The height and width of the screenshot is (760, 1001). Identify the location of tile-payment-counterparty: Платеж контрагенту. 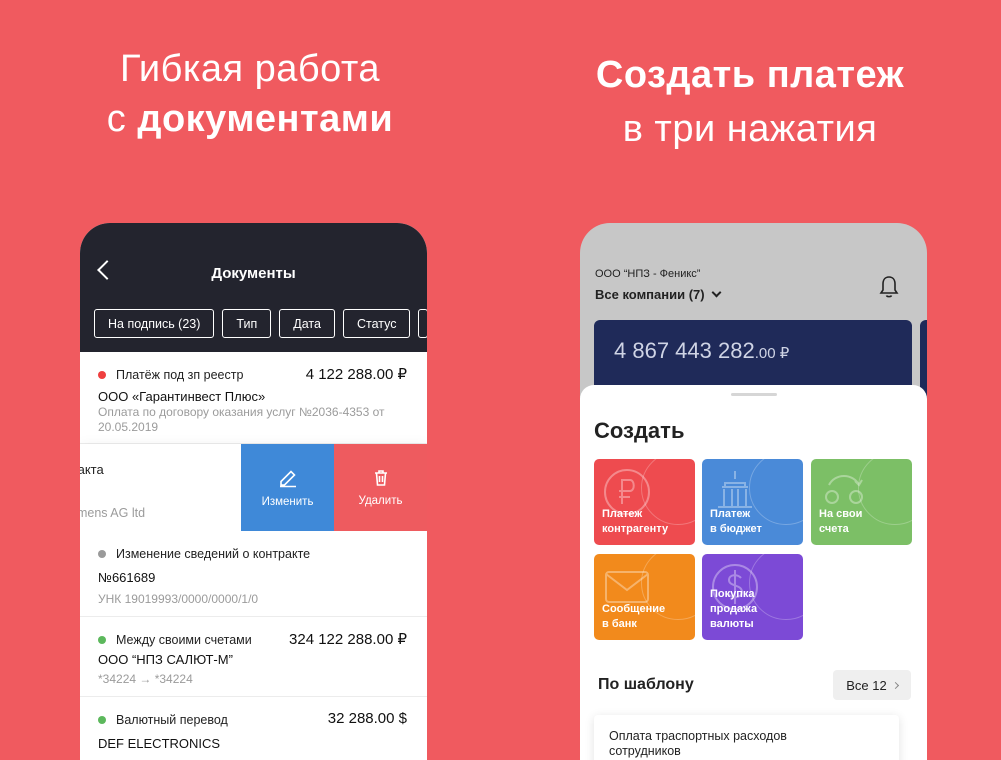
(644, 502).